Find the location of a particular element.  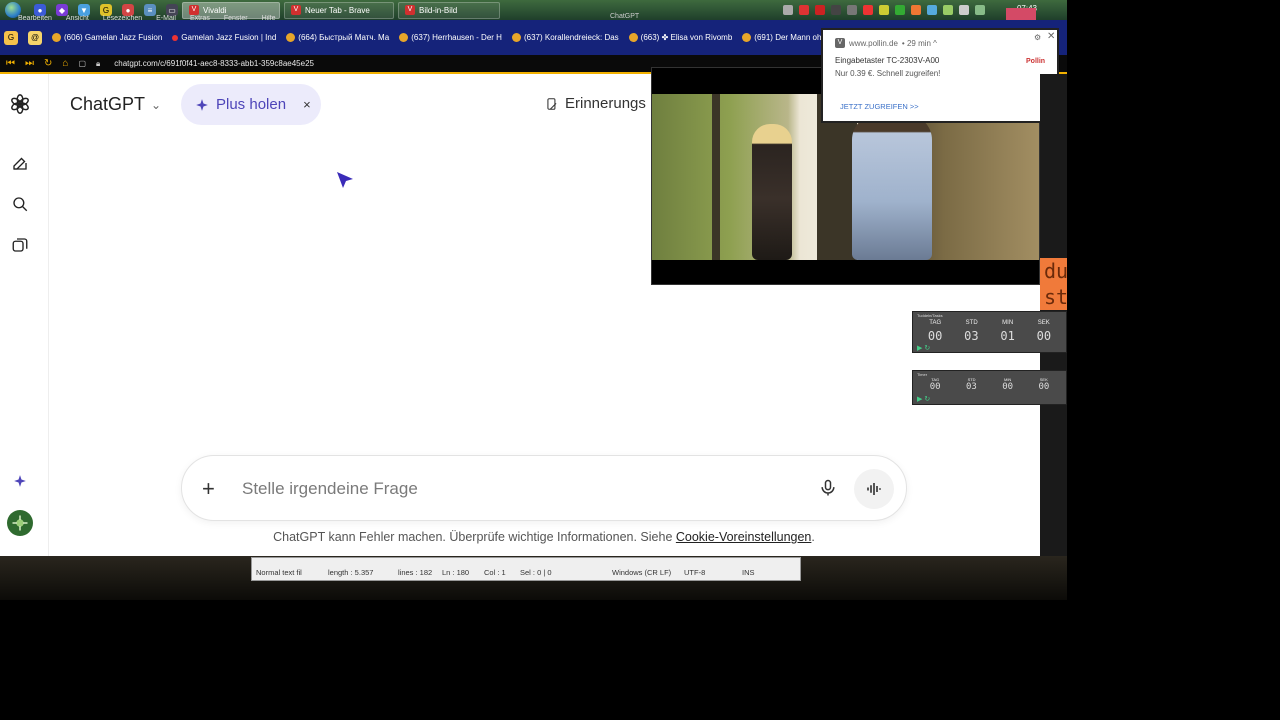

bookmark-item: (606) Gamelan Jazz Fusion is located at coordinates (107, 37).